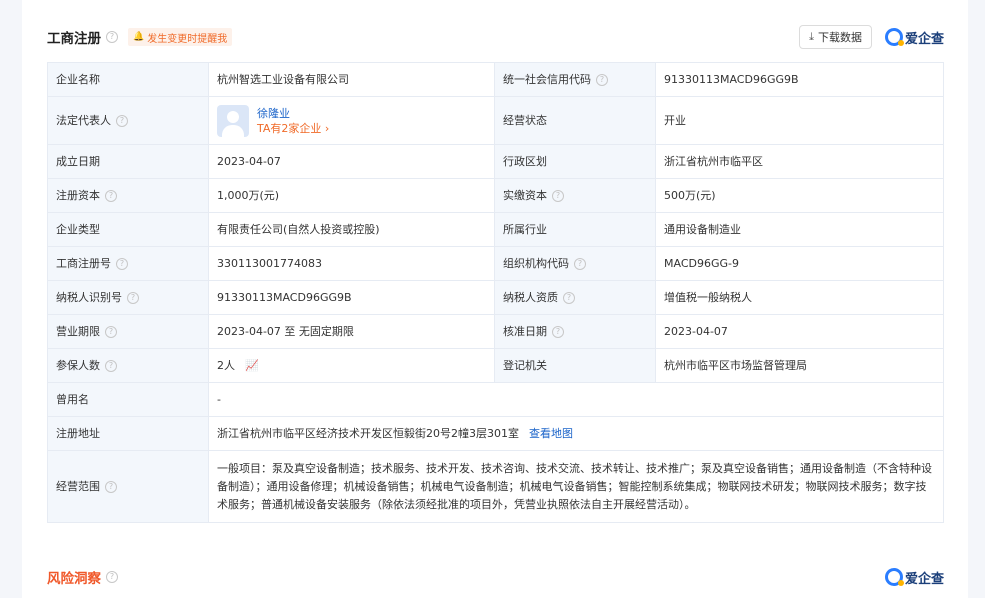 The image size is (985, 598). I want to click on table-row: 成立日期 2023-04-07 行政区划 浙江省杭州市临平区, so click(495, 161).